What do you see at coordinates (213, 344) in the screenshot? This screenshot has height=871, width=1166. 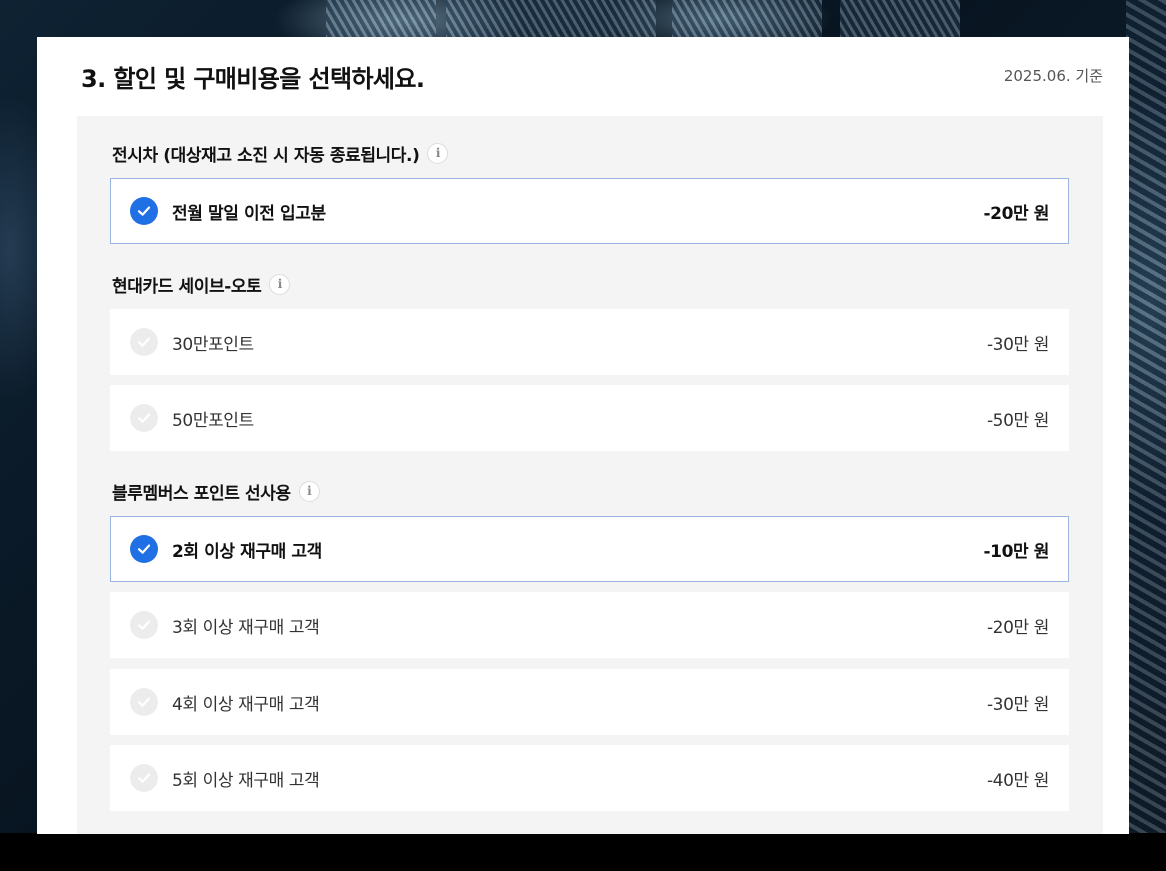 I see `option-label: 30만포인트` at bounding box center [213, 344].